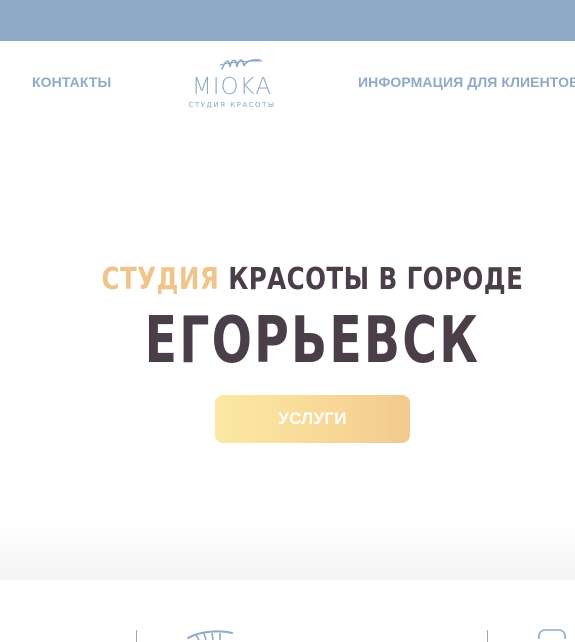 The height and width of the screenshot is (642, 575). What do you see at coordinates (160, 279) in the screenshot?
I see `hero-headline-accent: СТУДИЯ` at bounding box center [160, 279].